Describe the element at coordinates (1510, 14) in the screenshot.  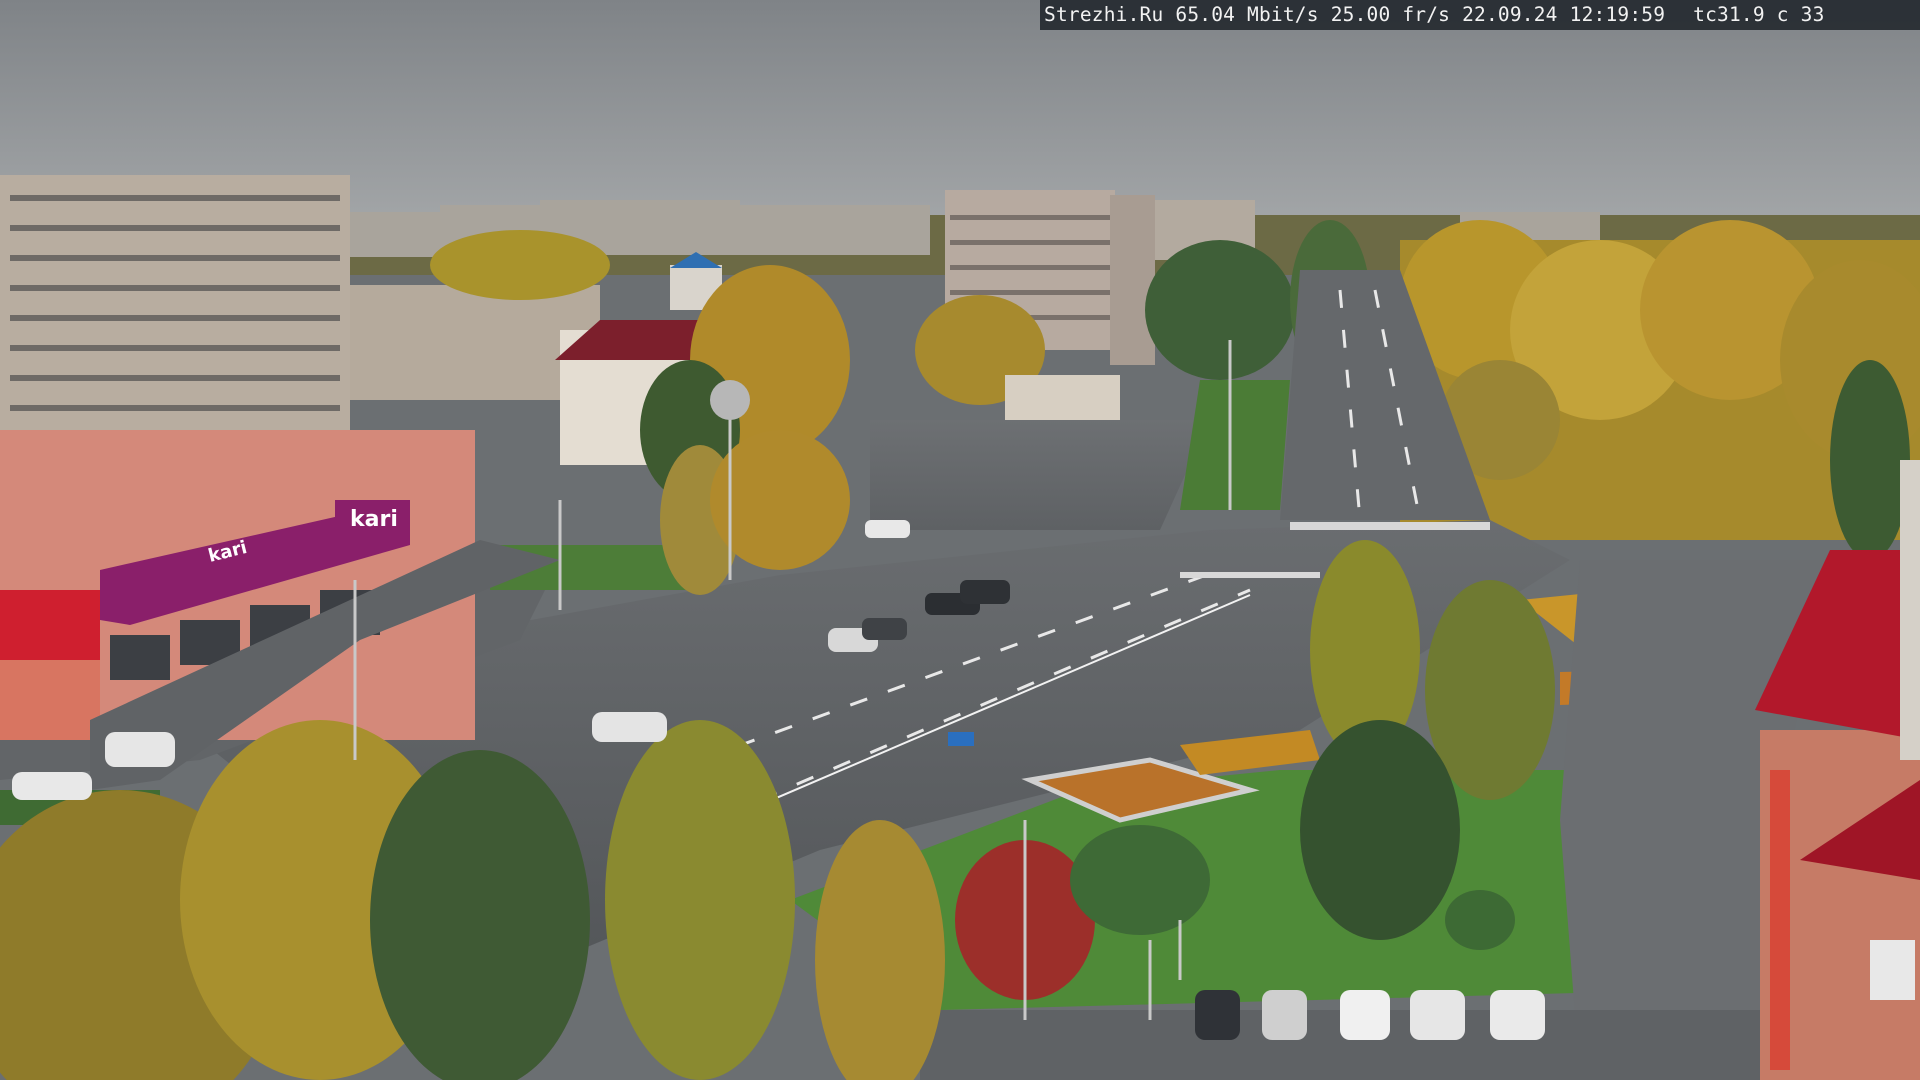
I see `overlay-date: 22.09.24` at that location.